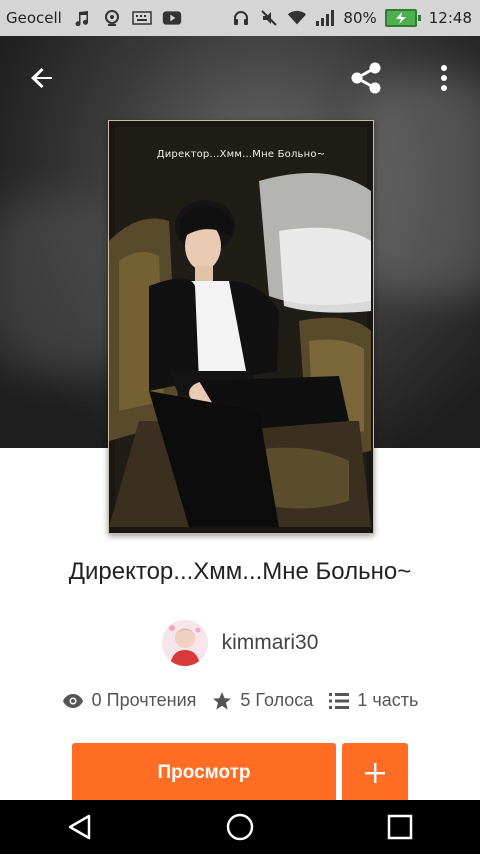 Image resolution: width=480 pixels, height=854 pixels. What do you see at coordinates (450, 18) in the screenshot?
I see `clock: 12:48` at bounding box center [450, 18].